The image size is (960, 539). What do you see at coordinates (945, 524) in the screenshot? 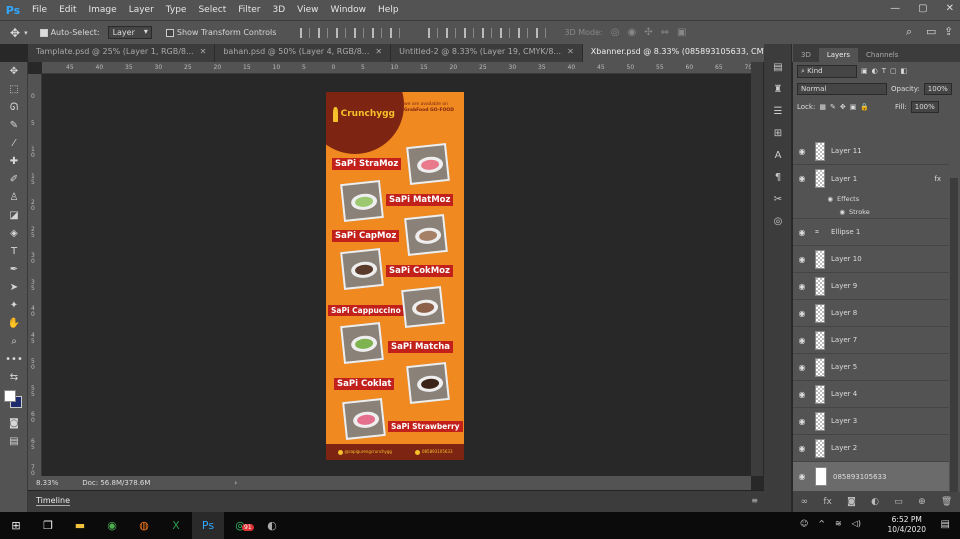
I see `action-center-icon: ▤` at bounding box center [945, 524].